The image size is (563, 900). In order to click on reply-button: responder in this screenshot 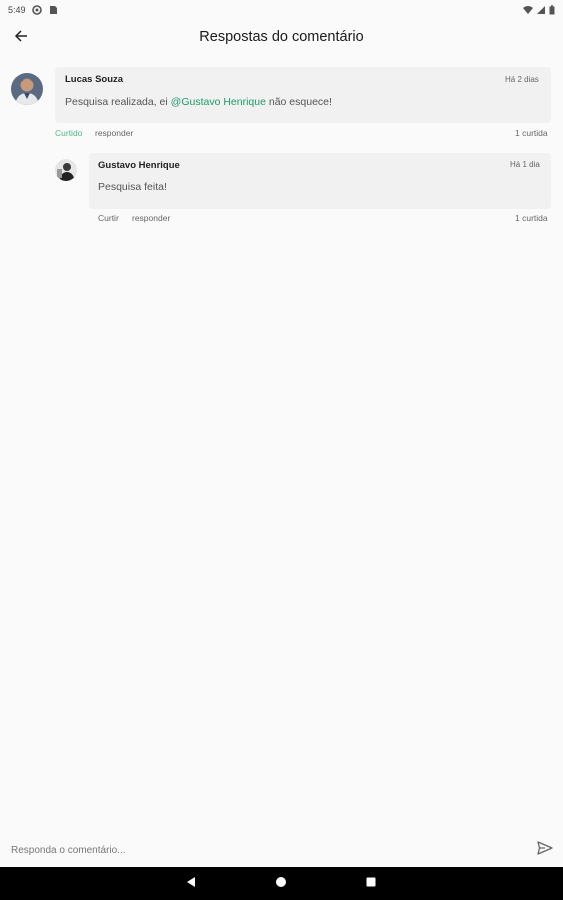, I will do `click(114, 133)`.